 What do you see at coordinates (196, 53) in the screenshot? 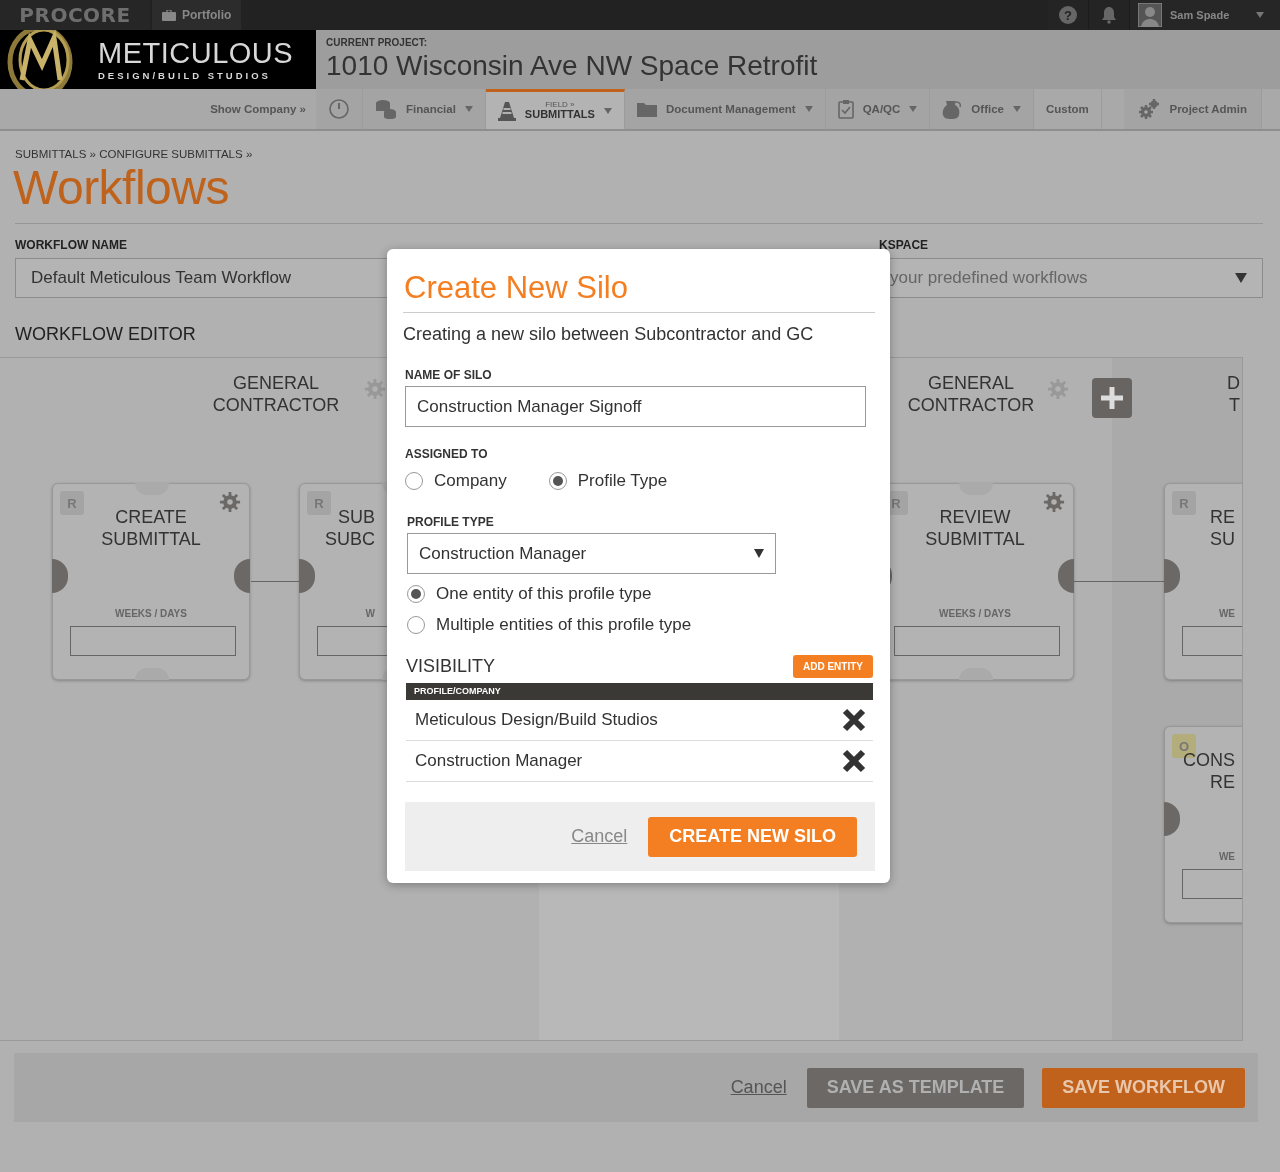
I see `company-name: METICULOUS` at bounding box center [196, 53].